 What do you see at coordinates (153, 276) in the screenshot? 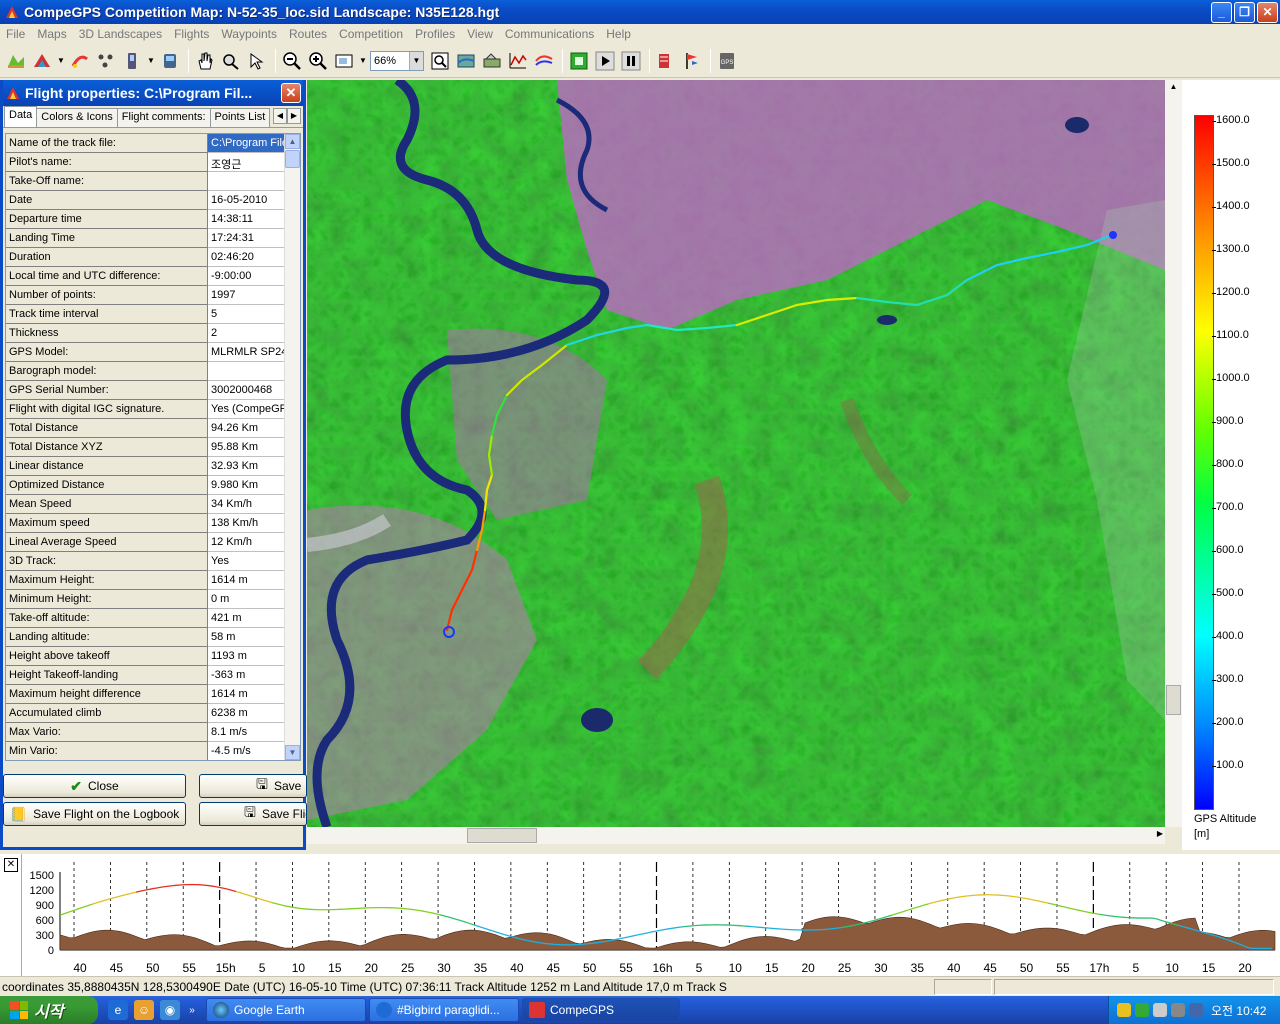
I see `property-row: Local time and UTC difference: -9:00:00` at bounding box center [153, 276].